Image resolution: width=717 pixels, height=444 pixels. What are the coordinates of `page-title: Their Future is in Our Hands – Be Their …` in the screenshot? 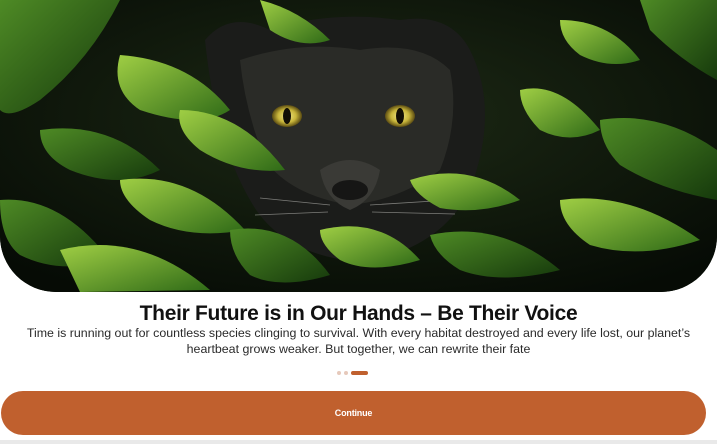 It's located at (358, 313).